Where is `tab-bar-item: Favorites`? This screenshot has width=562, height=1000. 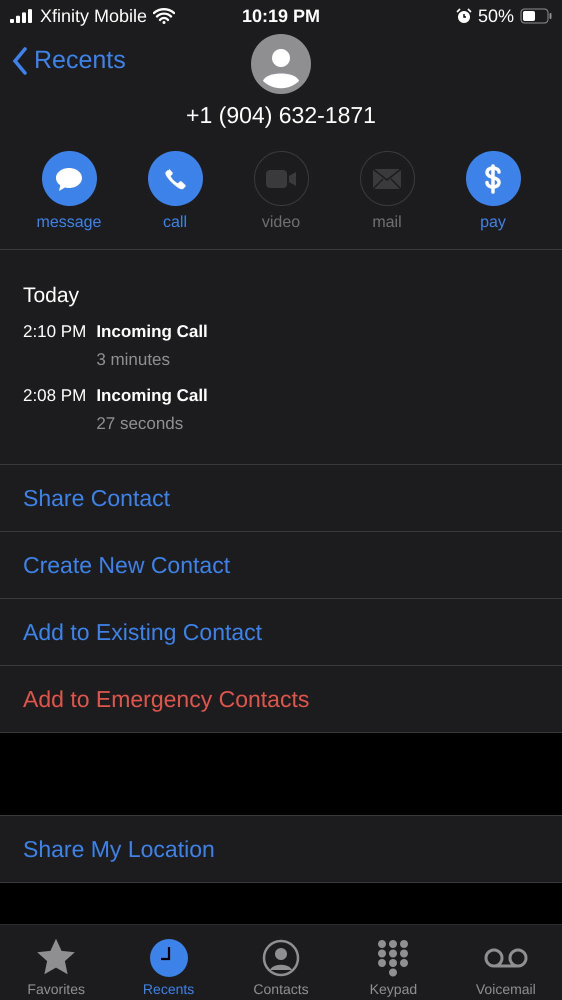
tab-bar-item: Favorites is located at coordinates (56, 962).